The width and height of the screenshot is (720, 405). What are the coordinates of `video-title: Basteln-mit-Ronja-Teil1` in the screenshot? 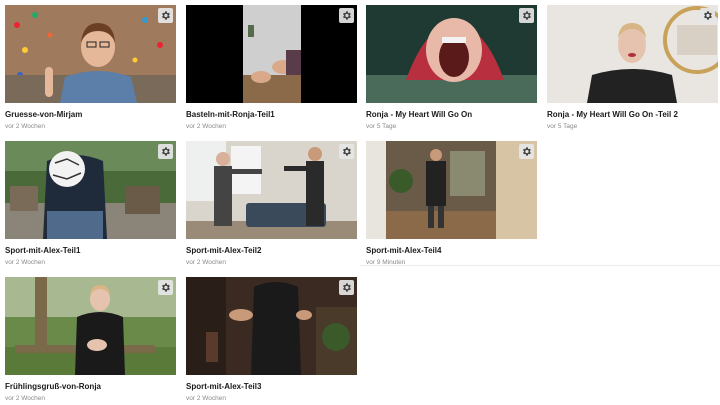 It's located at (271, 114).